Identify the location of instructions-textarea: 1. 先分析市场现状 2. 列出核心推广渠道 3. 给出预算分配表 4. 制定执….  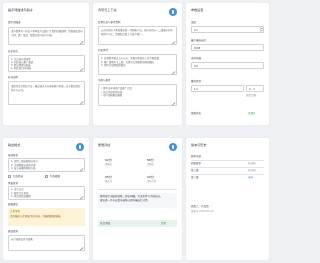
(46, 63).